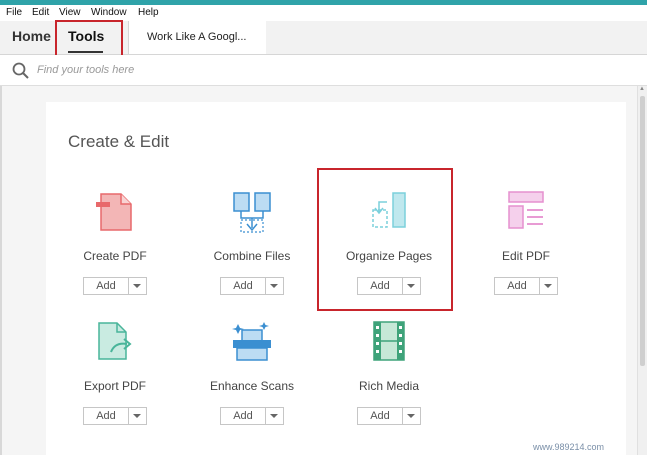 This screenshot has height=455, width=647. Describe the element at coordinates (323, 13) in the screenshot. I see `menu-bar: File Edit View Window Help` at that location.